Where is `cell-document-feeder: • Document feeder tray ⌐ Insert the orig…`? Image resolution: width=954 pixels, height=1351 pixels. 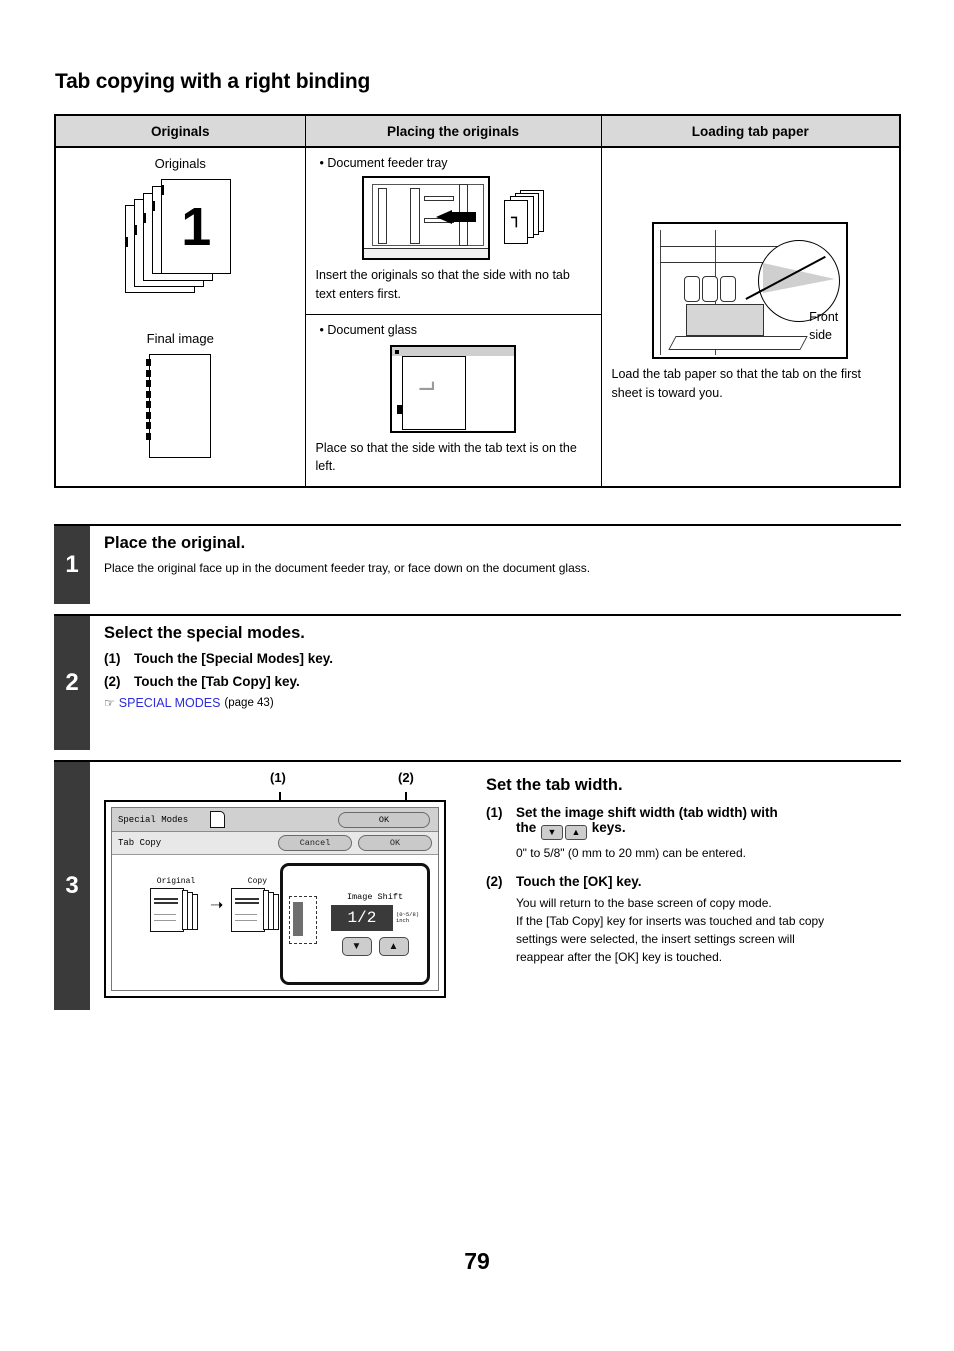
cell-document-feeder: • Document feeder tray ⌐ Insert the orig… is located at coordinates (453, 230).